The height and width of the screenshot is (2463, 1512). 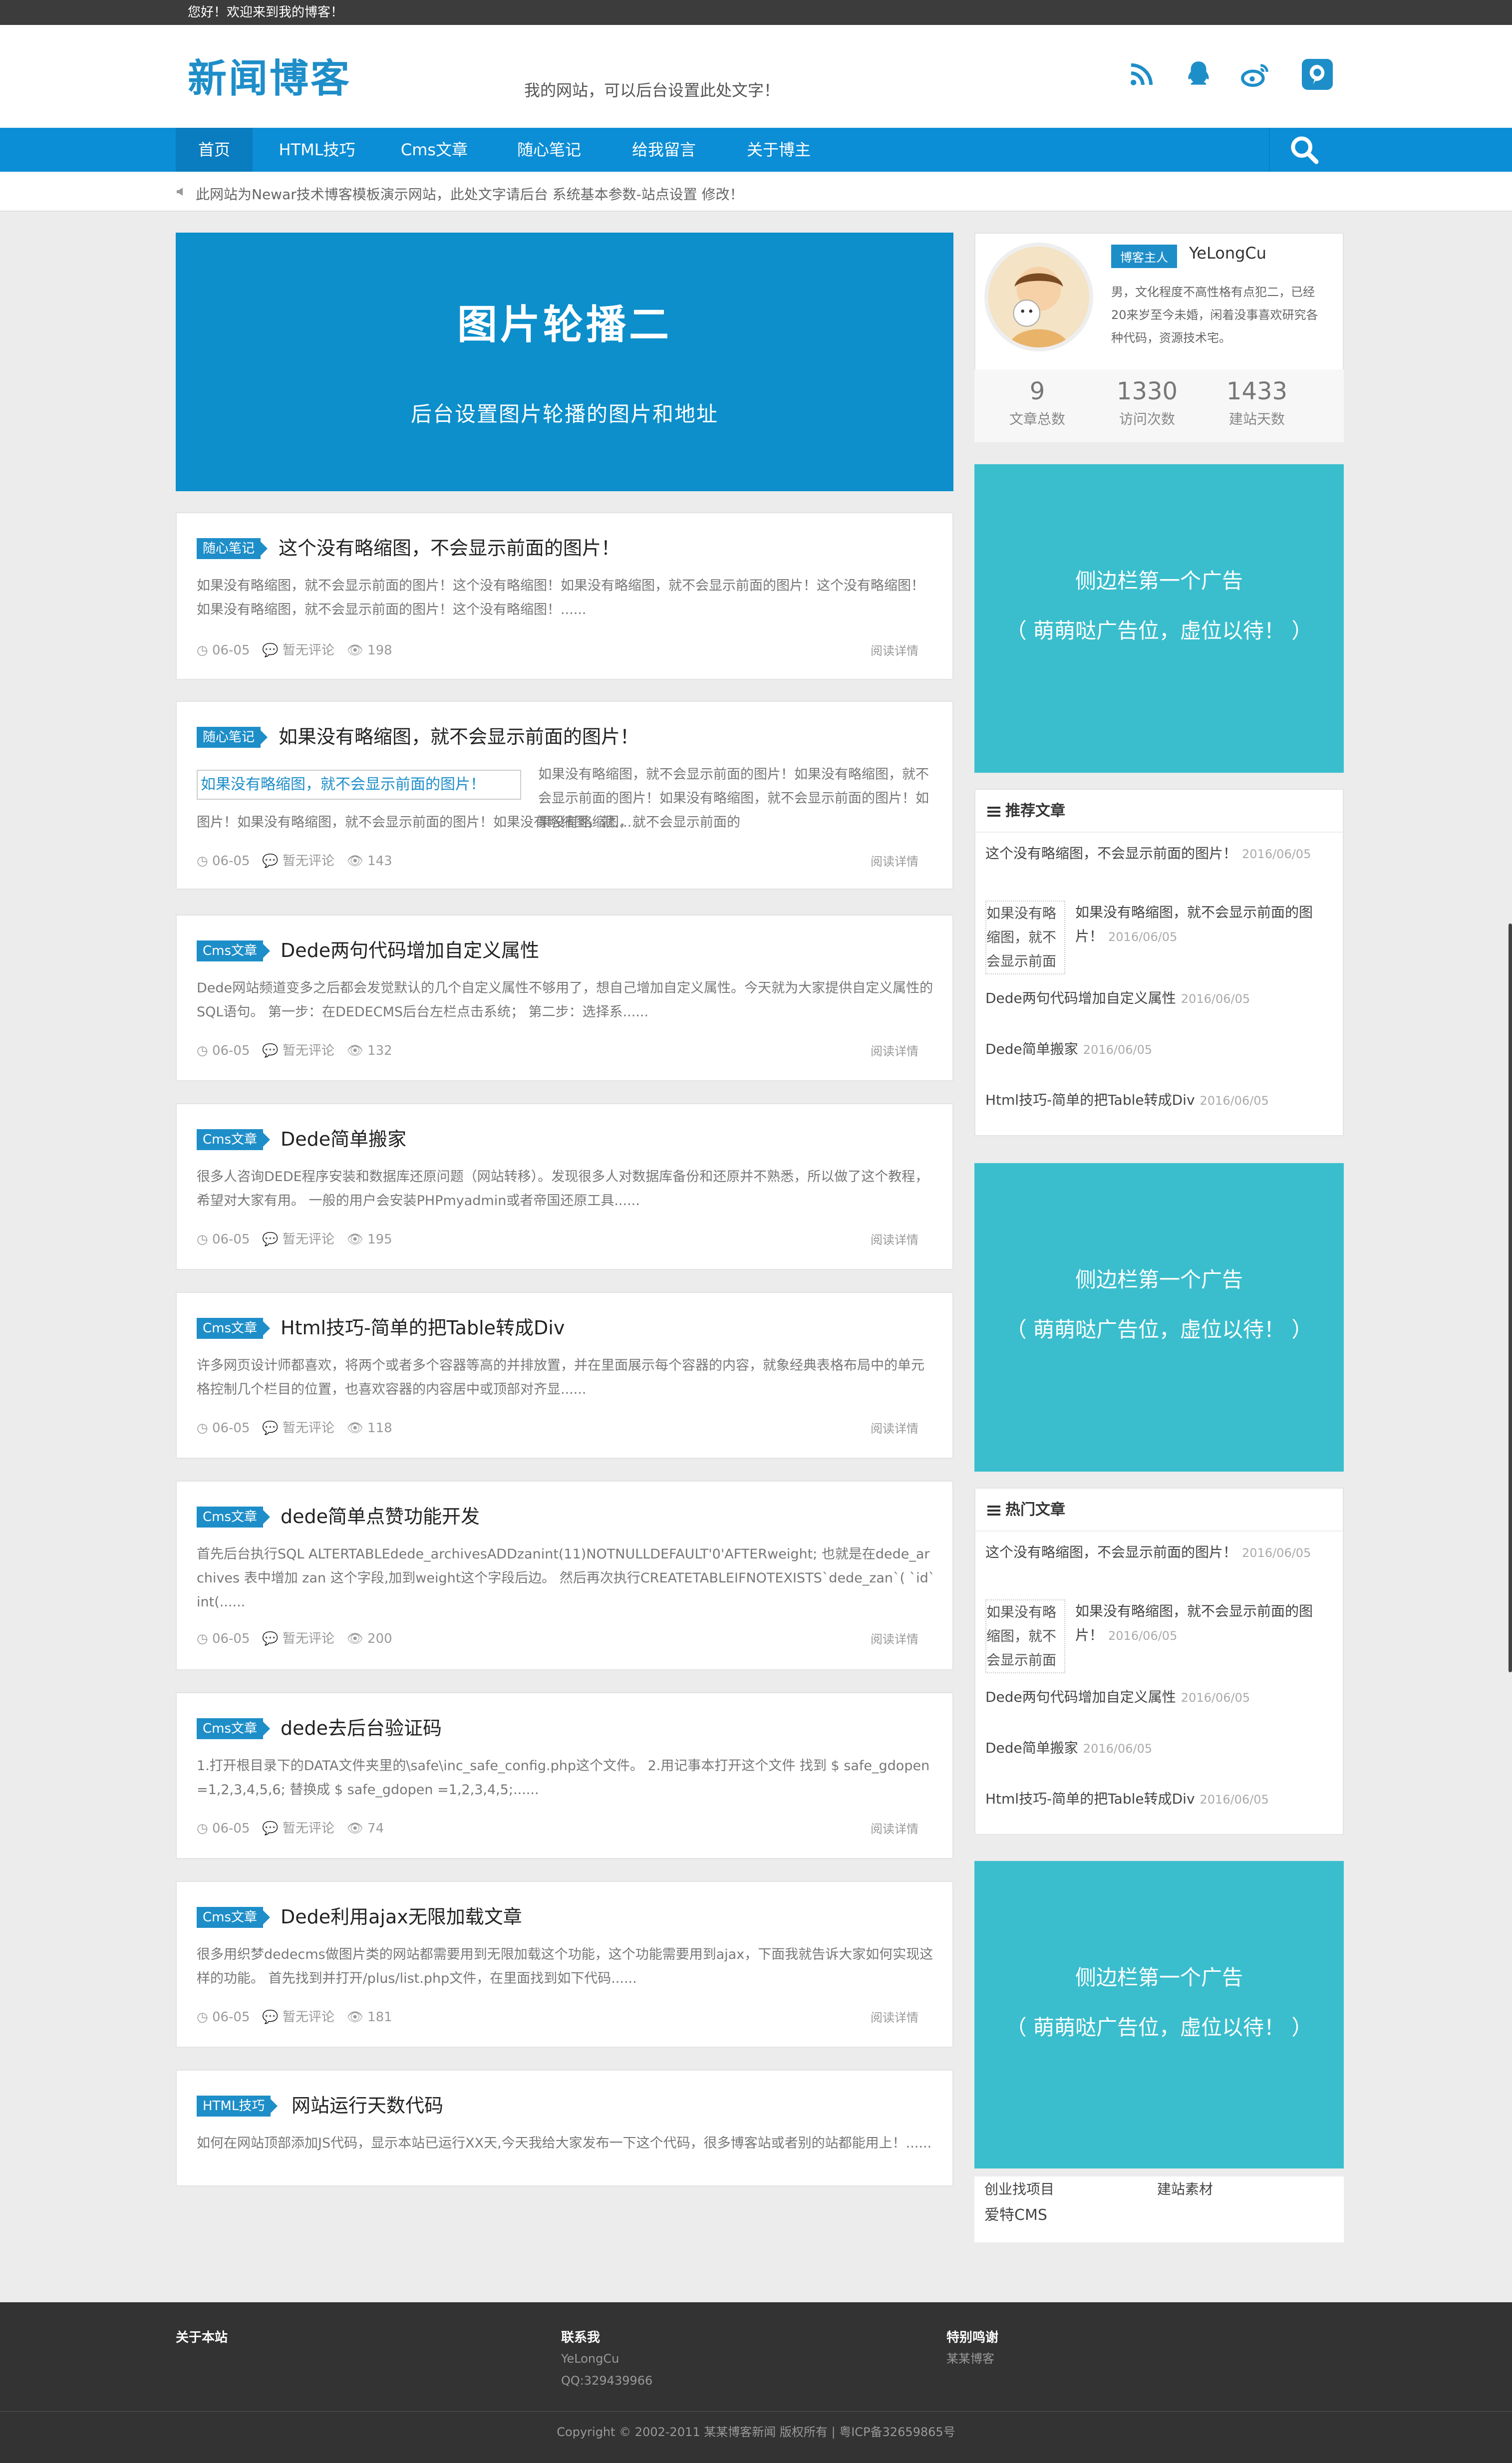 What do you see at coordinates (1304, 150) in the screenshot?
I see `search-button` at bounding box center [1304, 150].